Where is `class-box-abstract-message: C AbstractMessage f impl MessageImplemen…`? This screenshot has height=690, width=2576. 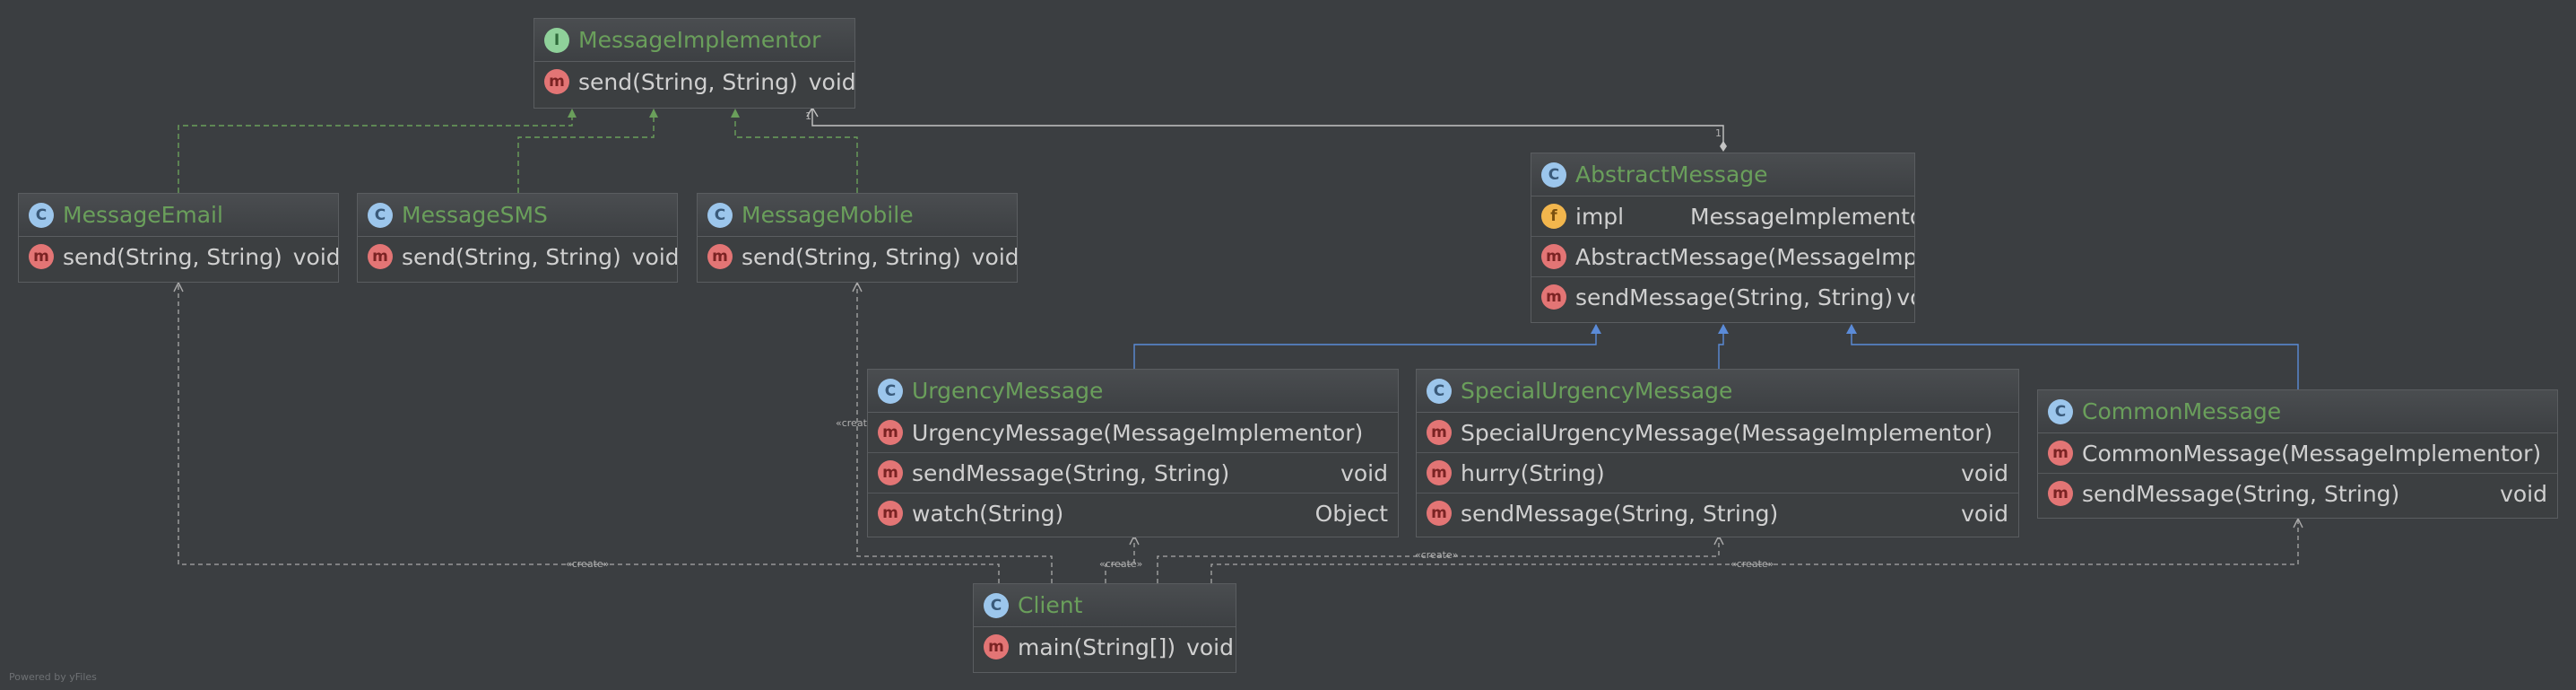
class-box-abstract-message: C AbstractMessage f impl MessageImplemen… is located at coordinates (1723, 238).